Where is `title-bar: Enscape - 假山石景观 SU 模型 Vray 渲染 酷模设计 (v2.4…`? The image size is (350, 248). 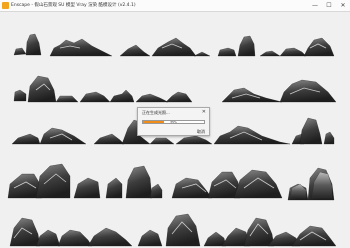
title-bar: Enscape - 假山石景观 SU 模型 Vray 渲染 酷模设计 (v2.4… is located at coordinates (175, 6).